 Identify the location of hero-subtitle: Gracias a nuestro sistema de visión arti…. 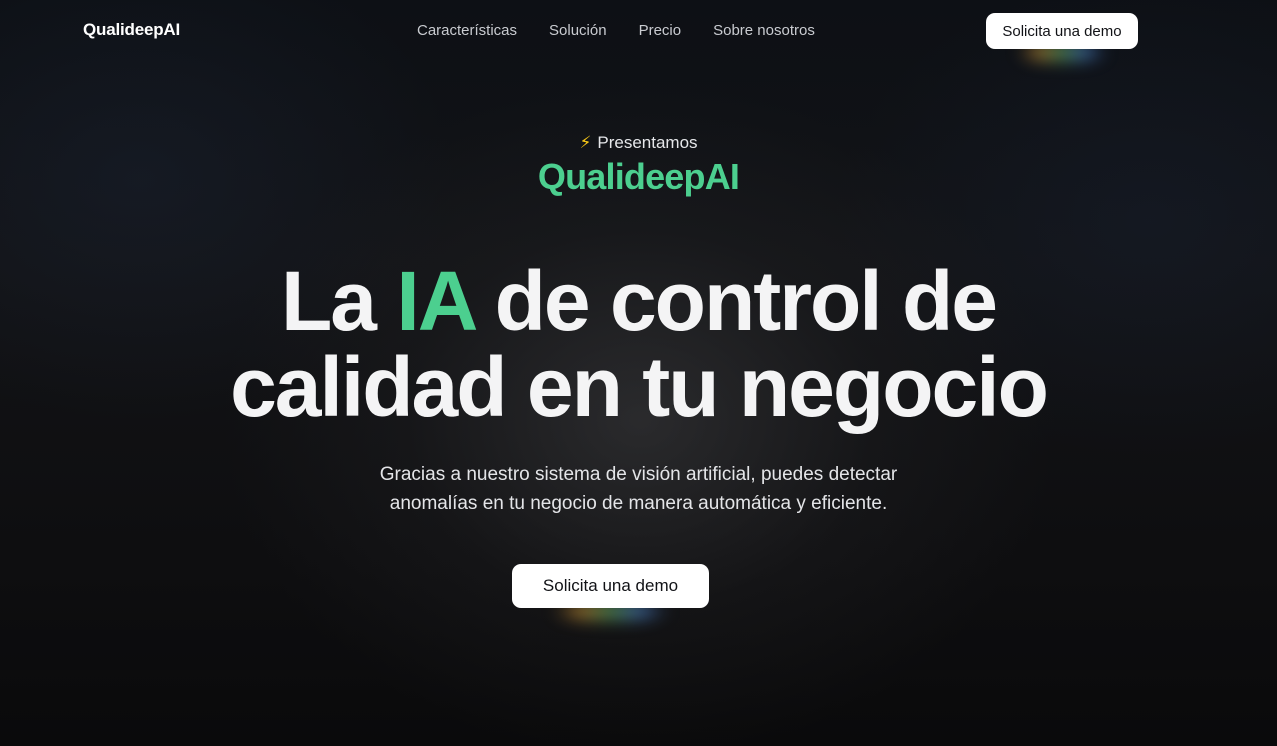
(638, 489).